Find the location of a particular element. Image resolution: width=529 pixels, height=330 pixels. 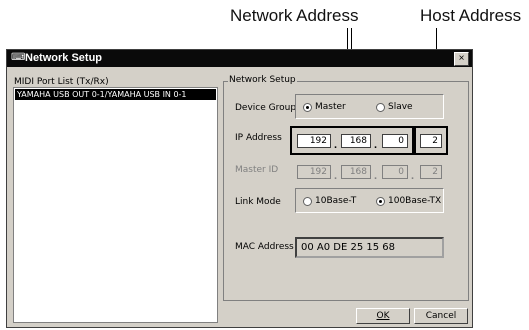

network-address-callout: Network Address is located at coordinates (294, 15).